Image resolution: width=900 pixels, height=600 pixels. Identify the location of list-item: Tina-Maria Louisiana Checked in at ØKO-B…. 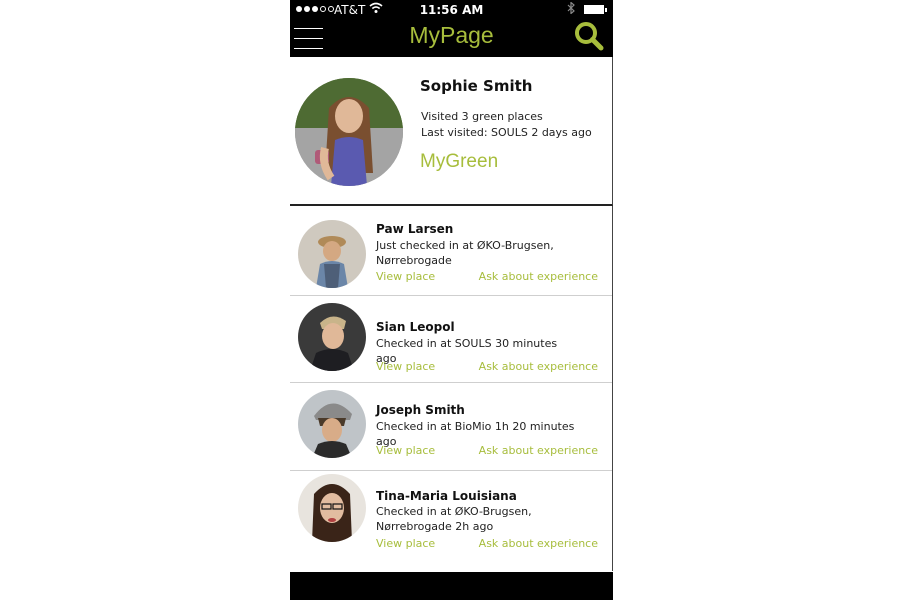
(451, 521).